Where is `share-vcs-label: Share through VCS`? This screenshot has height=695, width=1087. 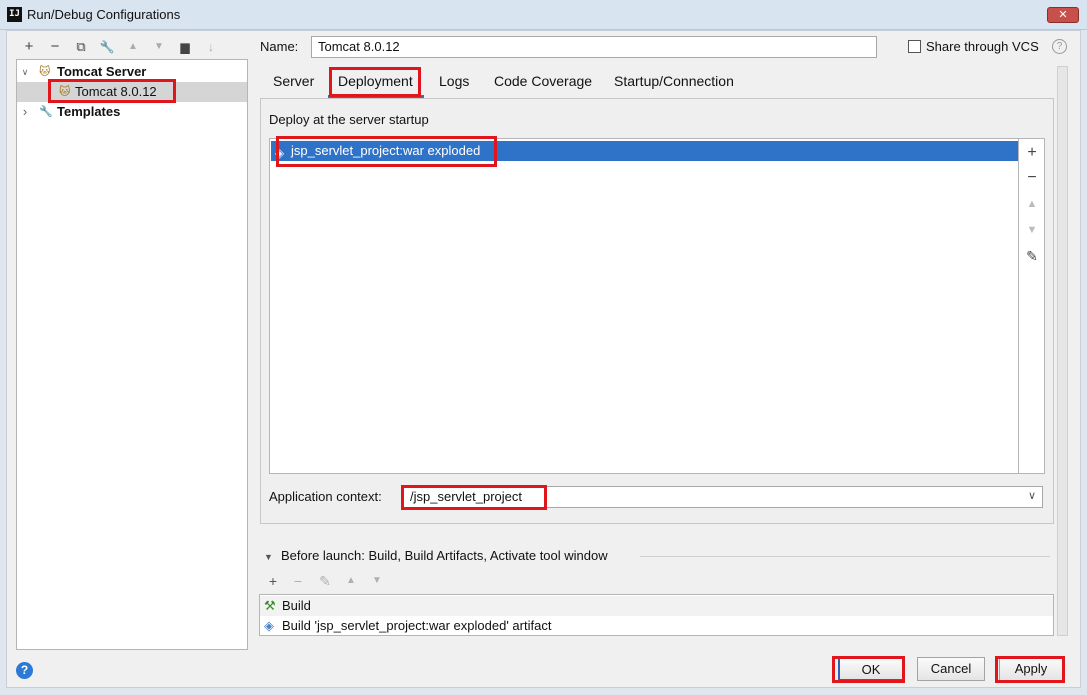 share-vcs-label: Share through VCS is located at coordinates (982, 46).